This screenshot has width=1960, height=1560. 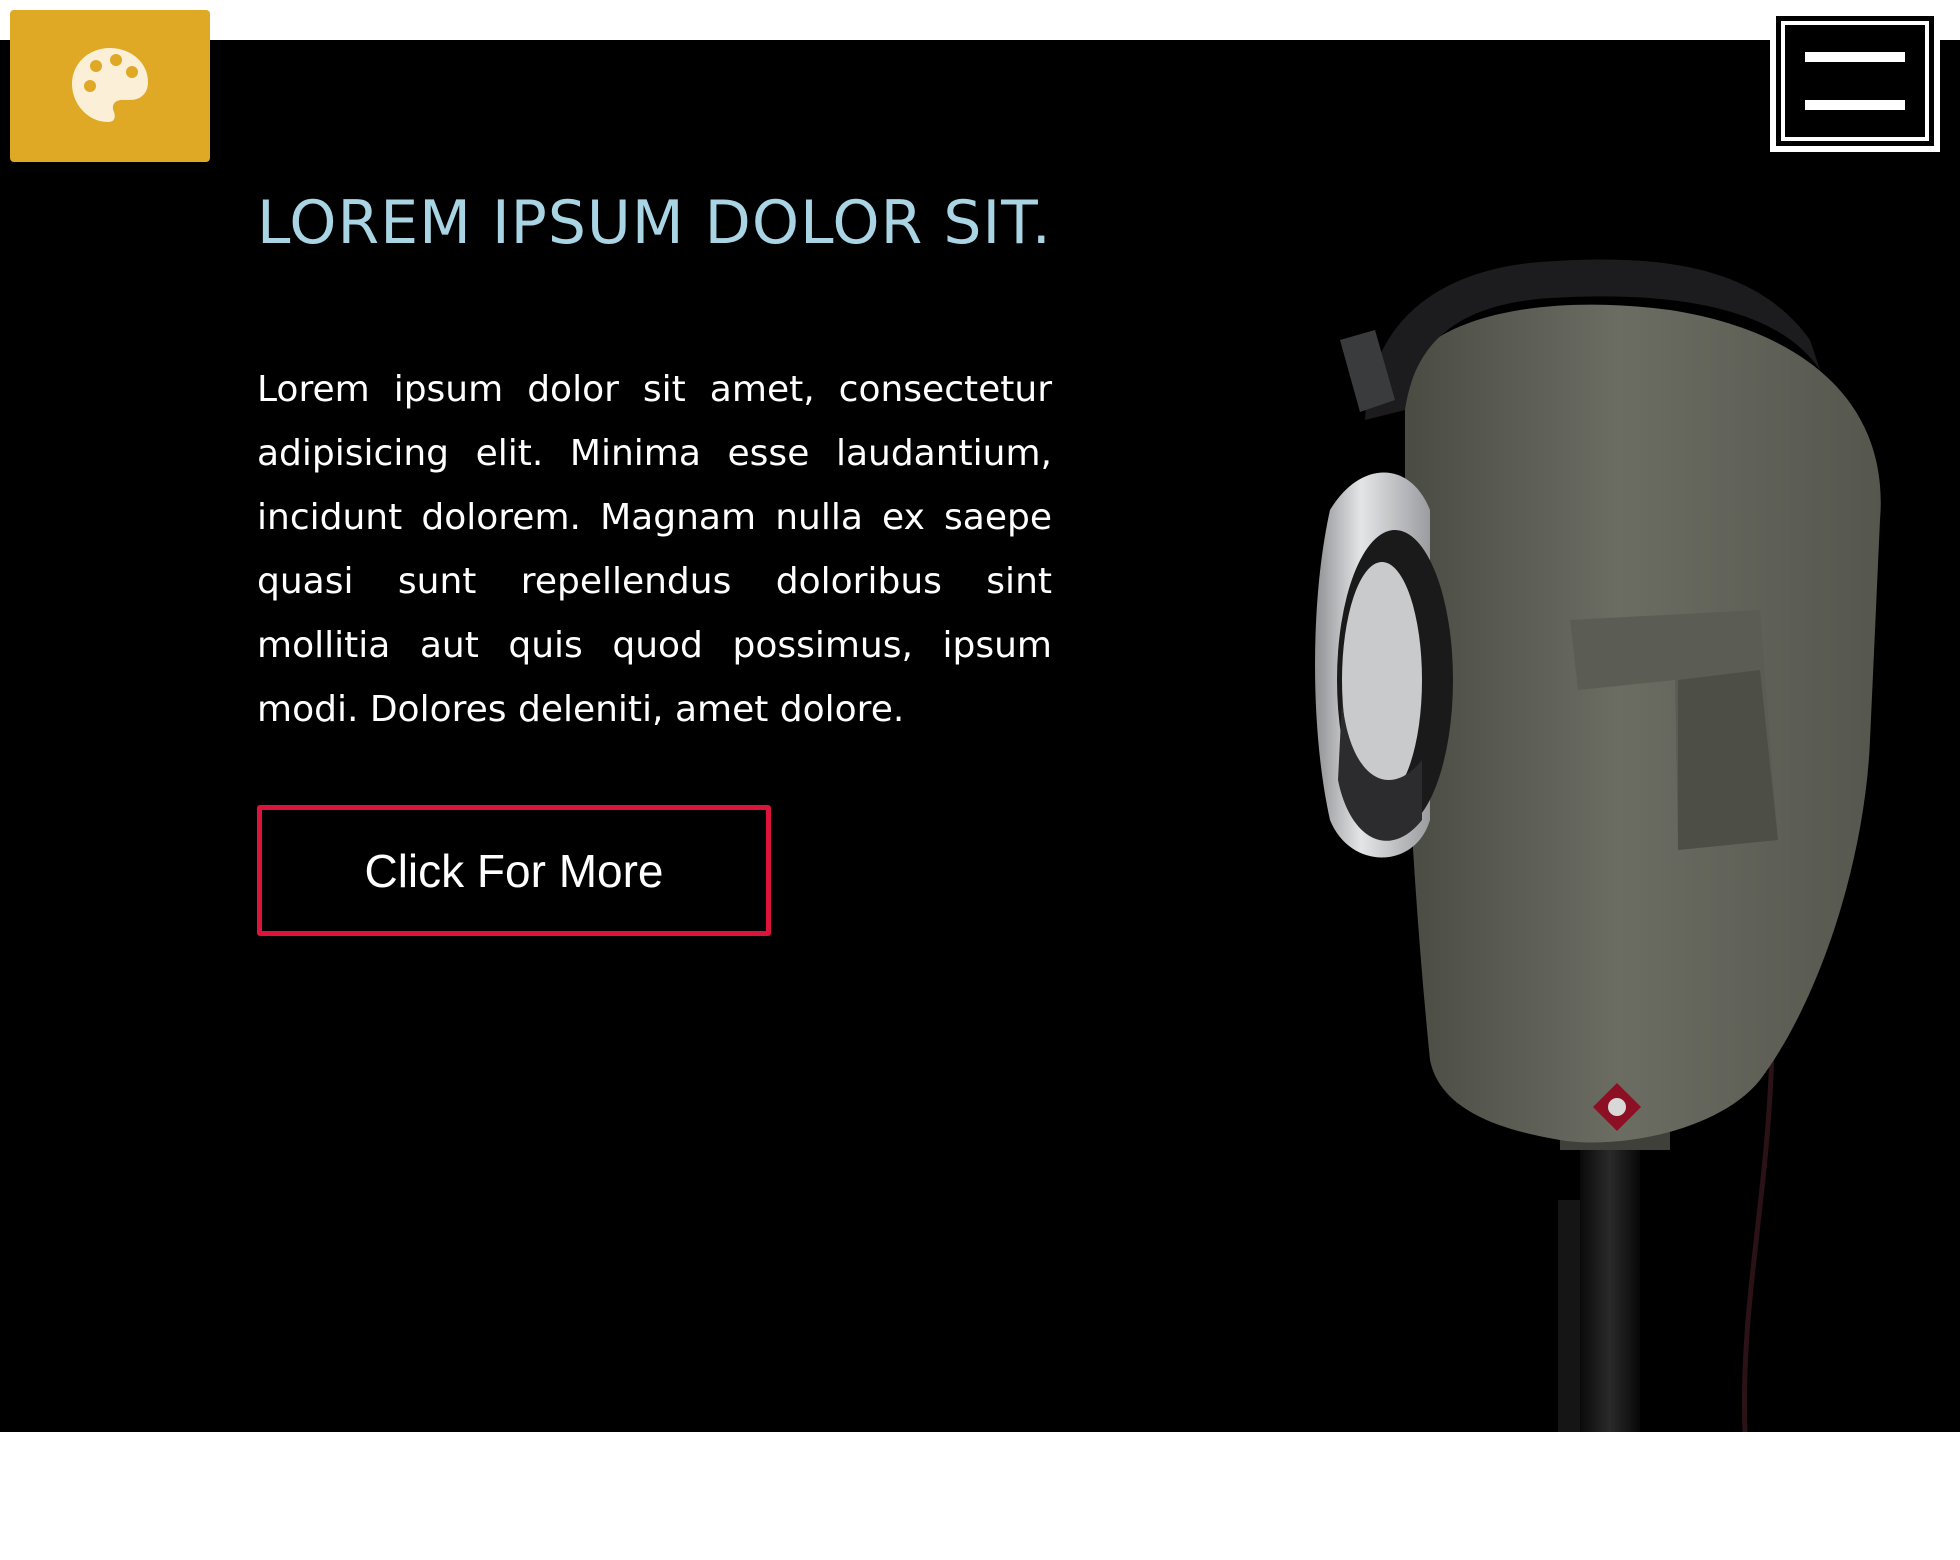 I want to click on hero-title: LOREM IPSUM DOLOR SIT., so click(x=654, y=223).